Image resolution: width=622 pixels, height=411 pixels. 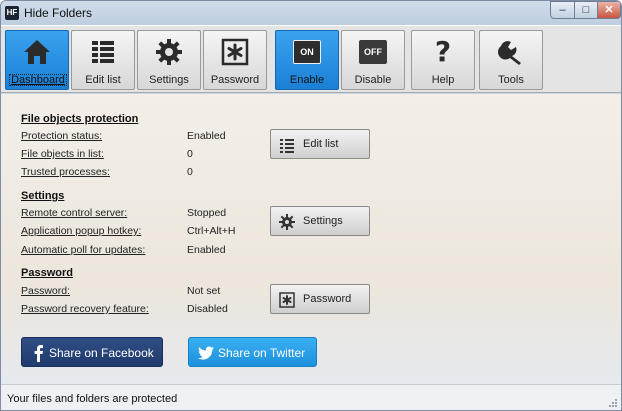 I want to click on enable-button: ON Enable, so click(x=307, y=60).